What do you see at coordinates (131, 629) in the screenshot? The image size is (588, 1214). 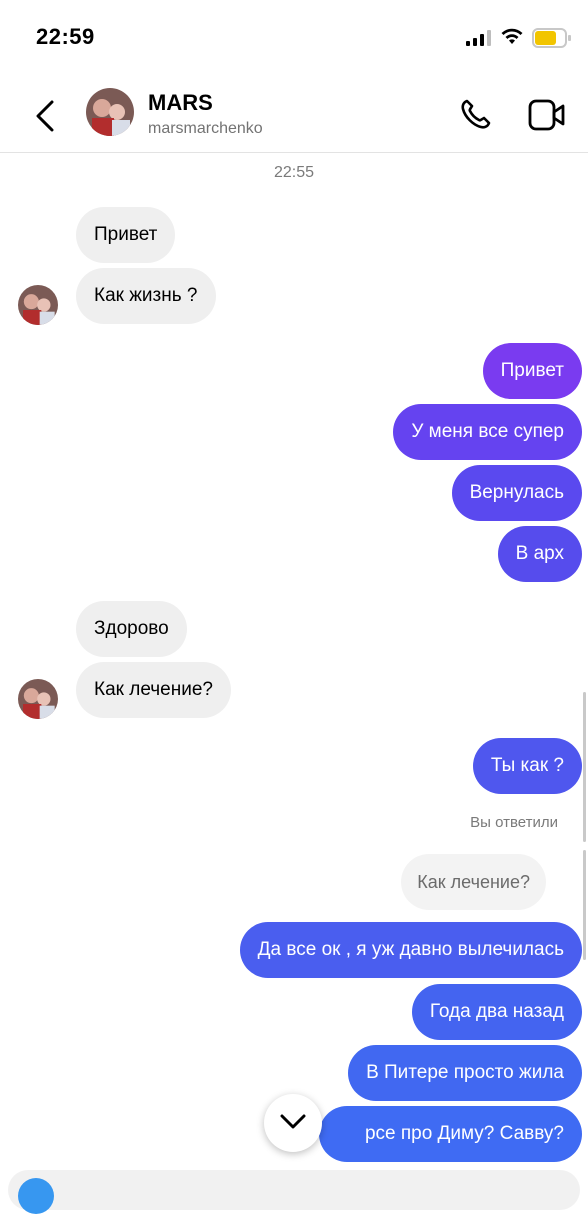 I see `incoming-message: Здорово` at bounding box center [131, 629].